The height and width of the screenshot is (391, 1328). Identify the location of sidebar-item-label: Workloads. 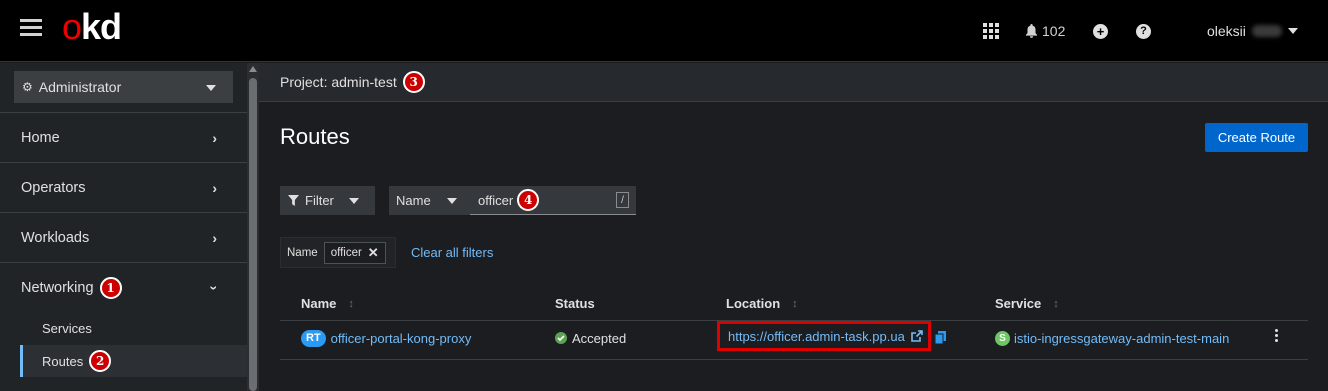
(55, 237).